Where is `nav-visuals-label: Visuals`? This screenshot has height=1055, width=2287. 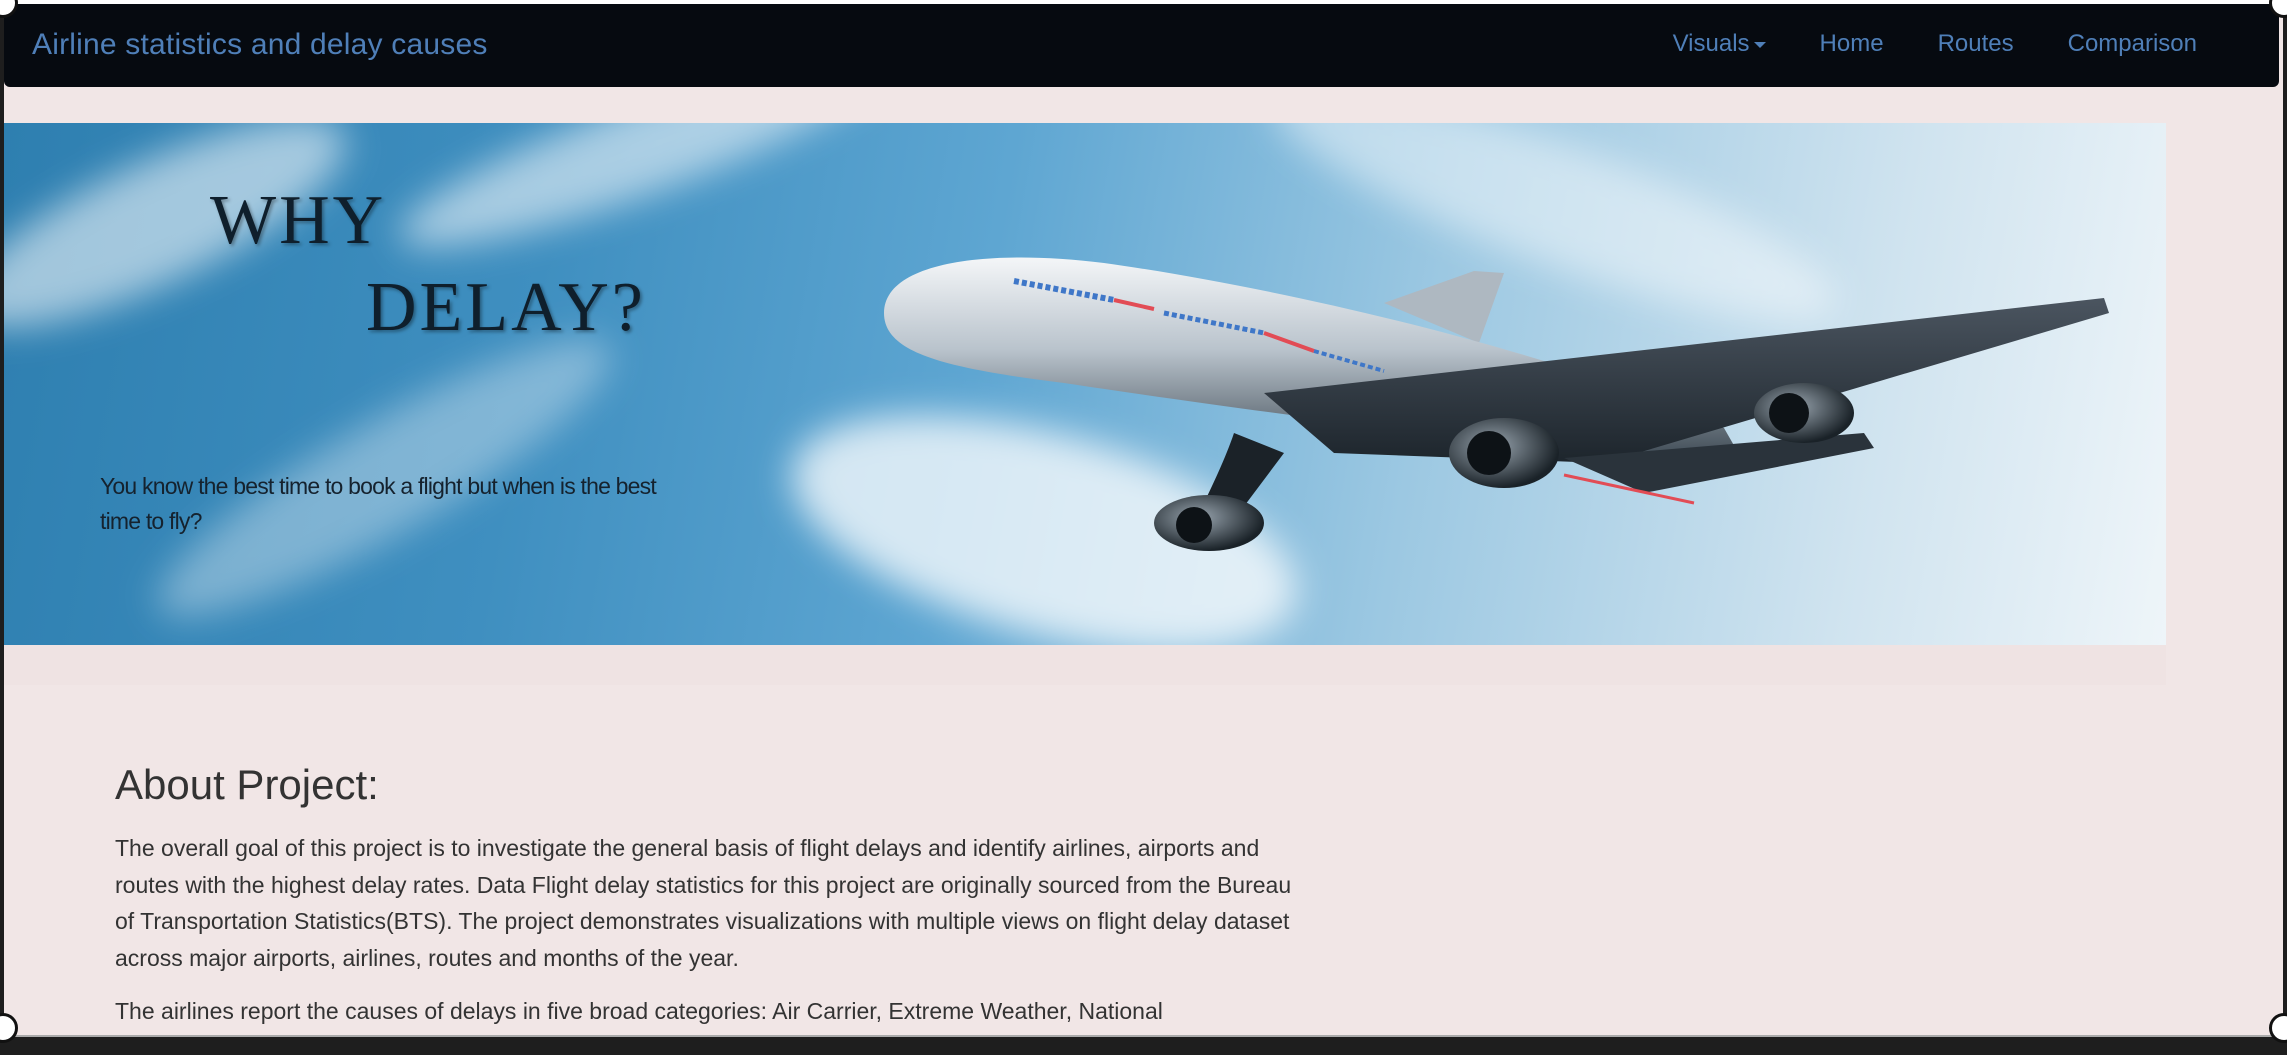 nav-visuals-label: Visuals is located at coordinates (1711, 43).